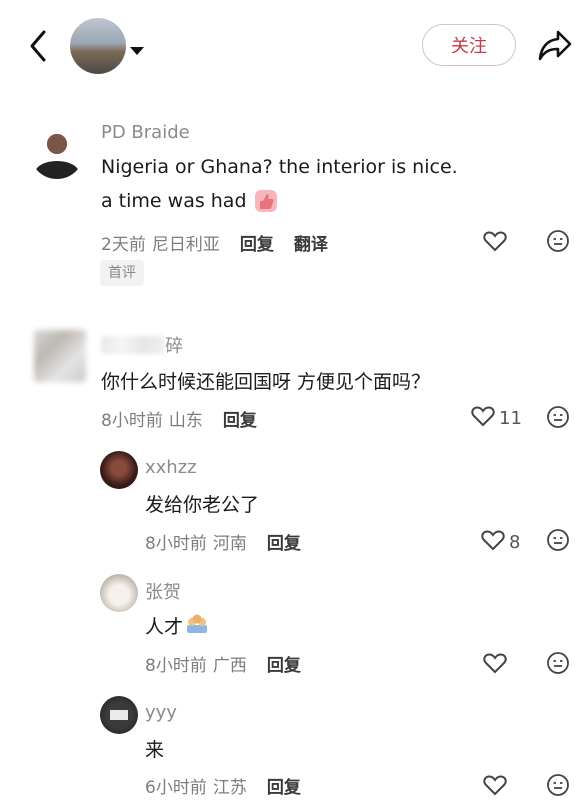 This screenshot has height=801, width=588. What do you see at coordinates (311, 242) in the screenshot?
I see `translate-button: 翻译` at bounding box center [311, 242].